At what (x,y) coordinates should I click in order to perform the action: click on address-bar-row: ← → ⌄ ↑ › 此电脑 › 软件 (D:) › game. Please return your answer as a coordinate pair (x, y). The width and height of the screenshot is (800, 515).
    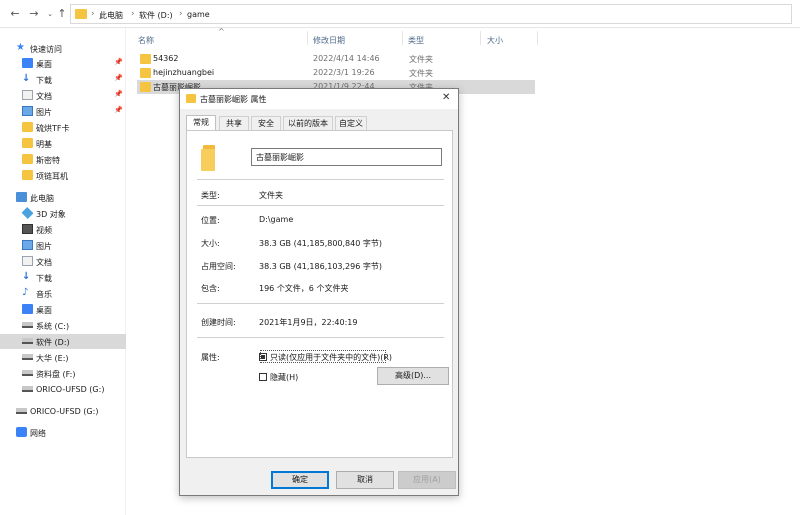
    Looking at the image, I should click on (400, 14).